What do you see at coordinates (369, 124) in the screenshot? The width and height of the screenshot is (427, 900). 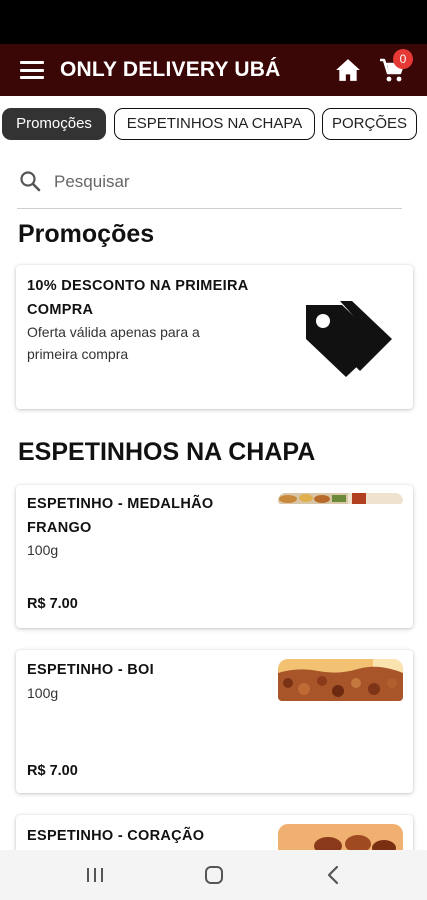 I see `tab-porcoes: PORÇÕES` at bounding box center [369, 124].